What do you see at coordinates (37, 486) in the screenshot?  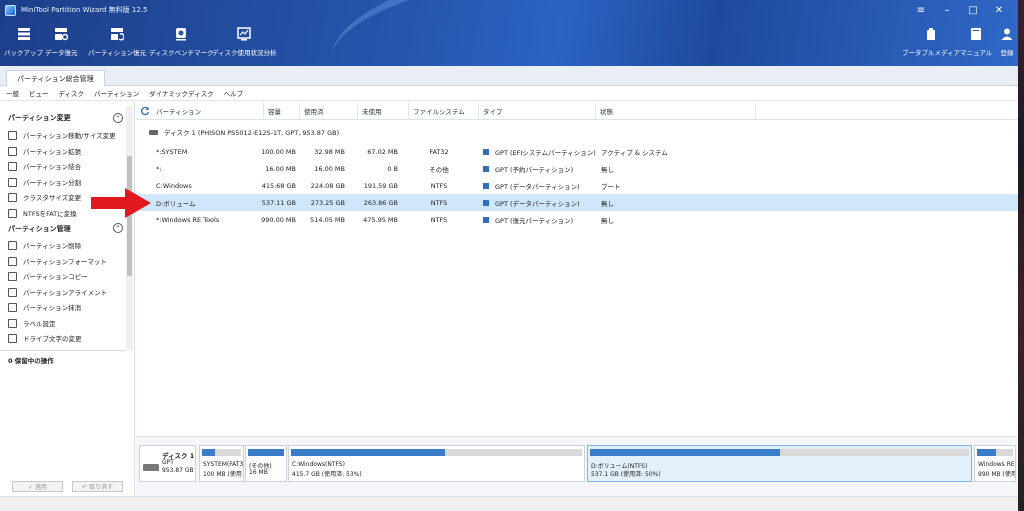 I see `apply-button: ✓ 適用` at bounding box center [37, 486].